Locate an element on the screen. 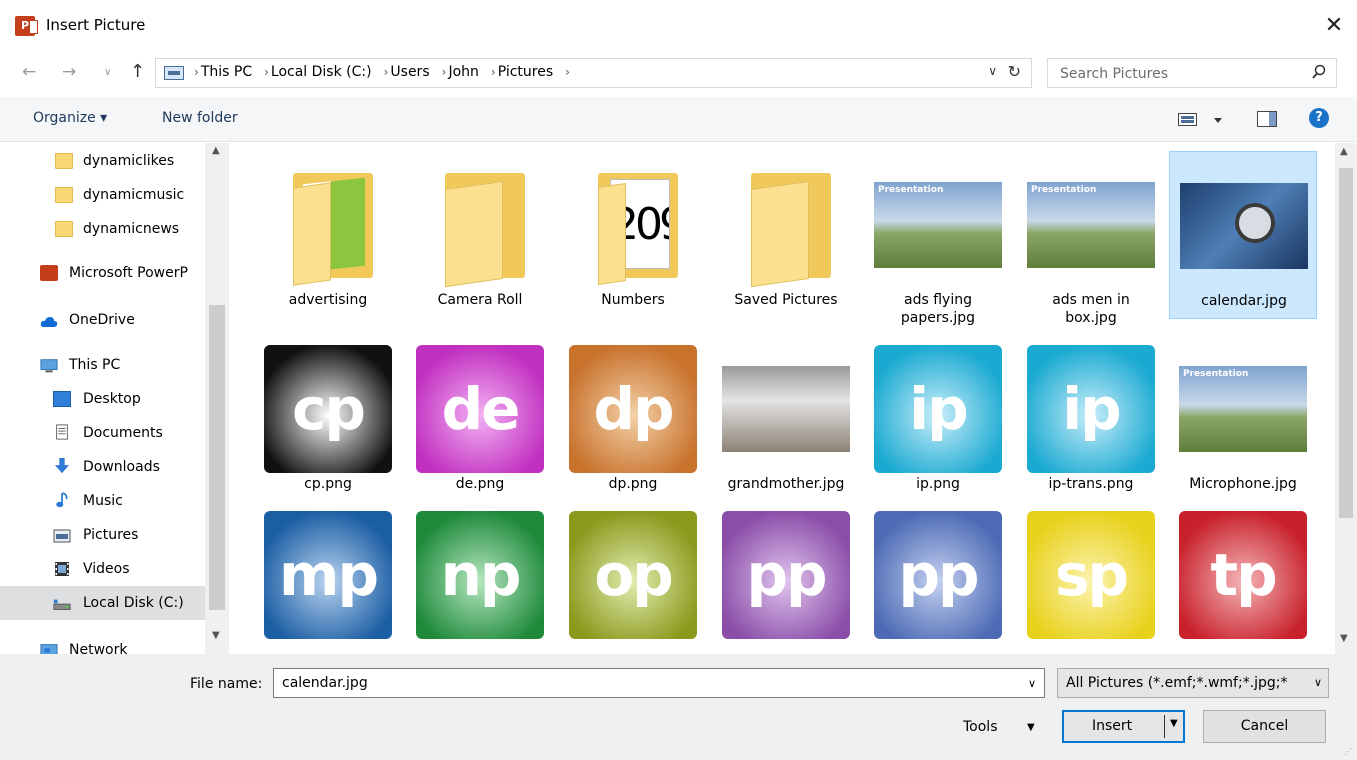 The width and height of the screenshot is (1357, 760). nav-item-local-disk: Local Disk (C:) is located at coordinates (102, 603).